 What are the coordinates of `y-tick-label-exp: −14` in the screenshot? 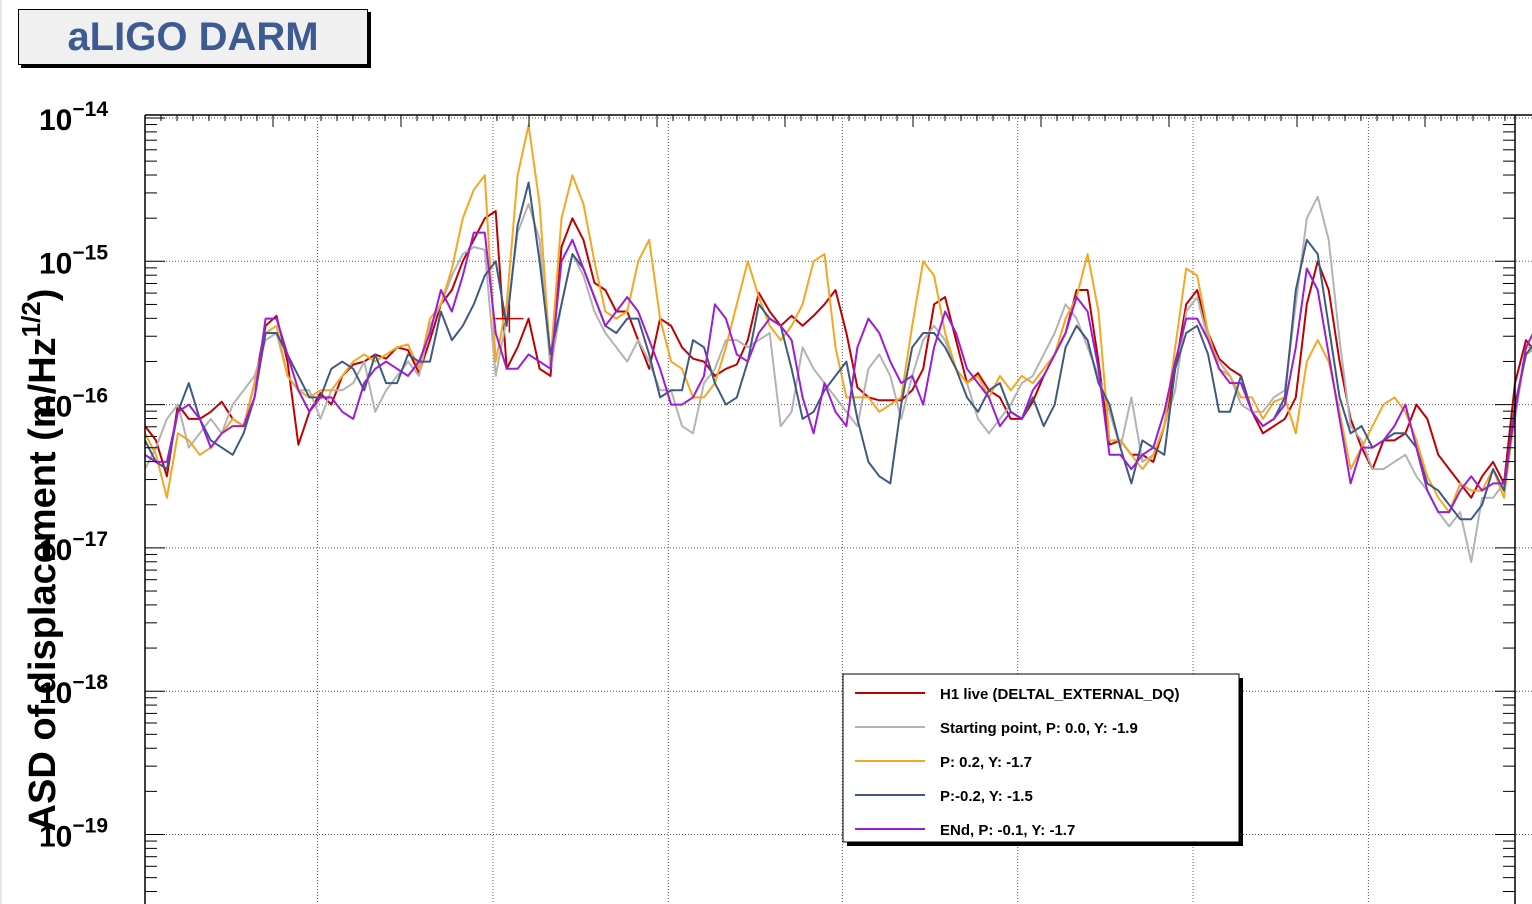 It's located at (90, 109).